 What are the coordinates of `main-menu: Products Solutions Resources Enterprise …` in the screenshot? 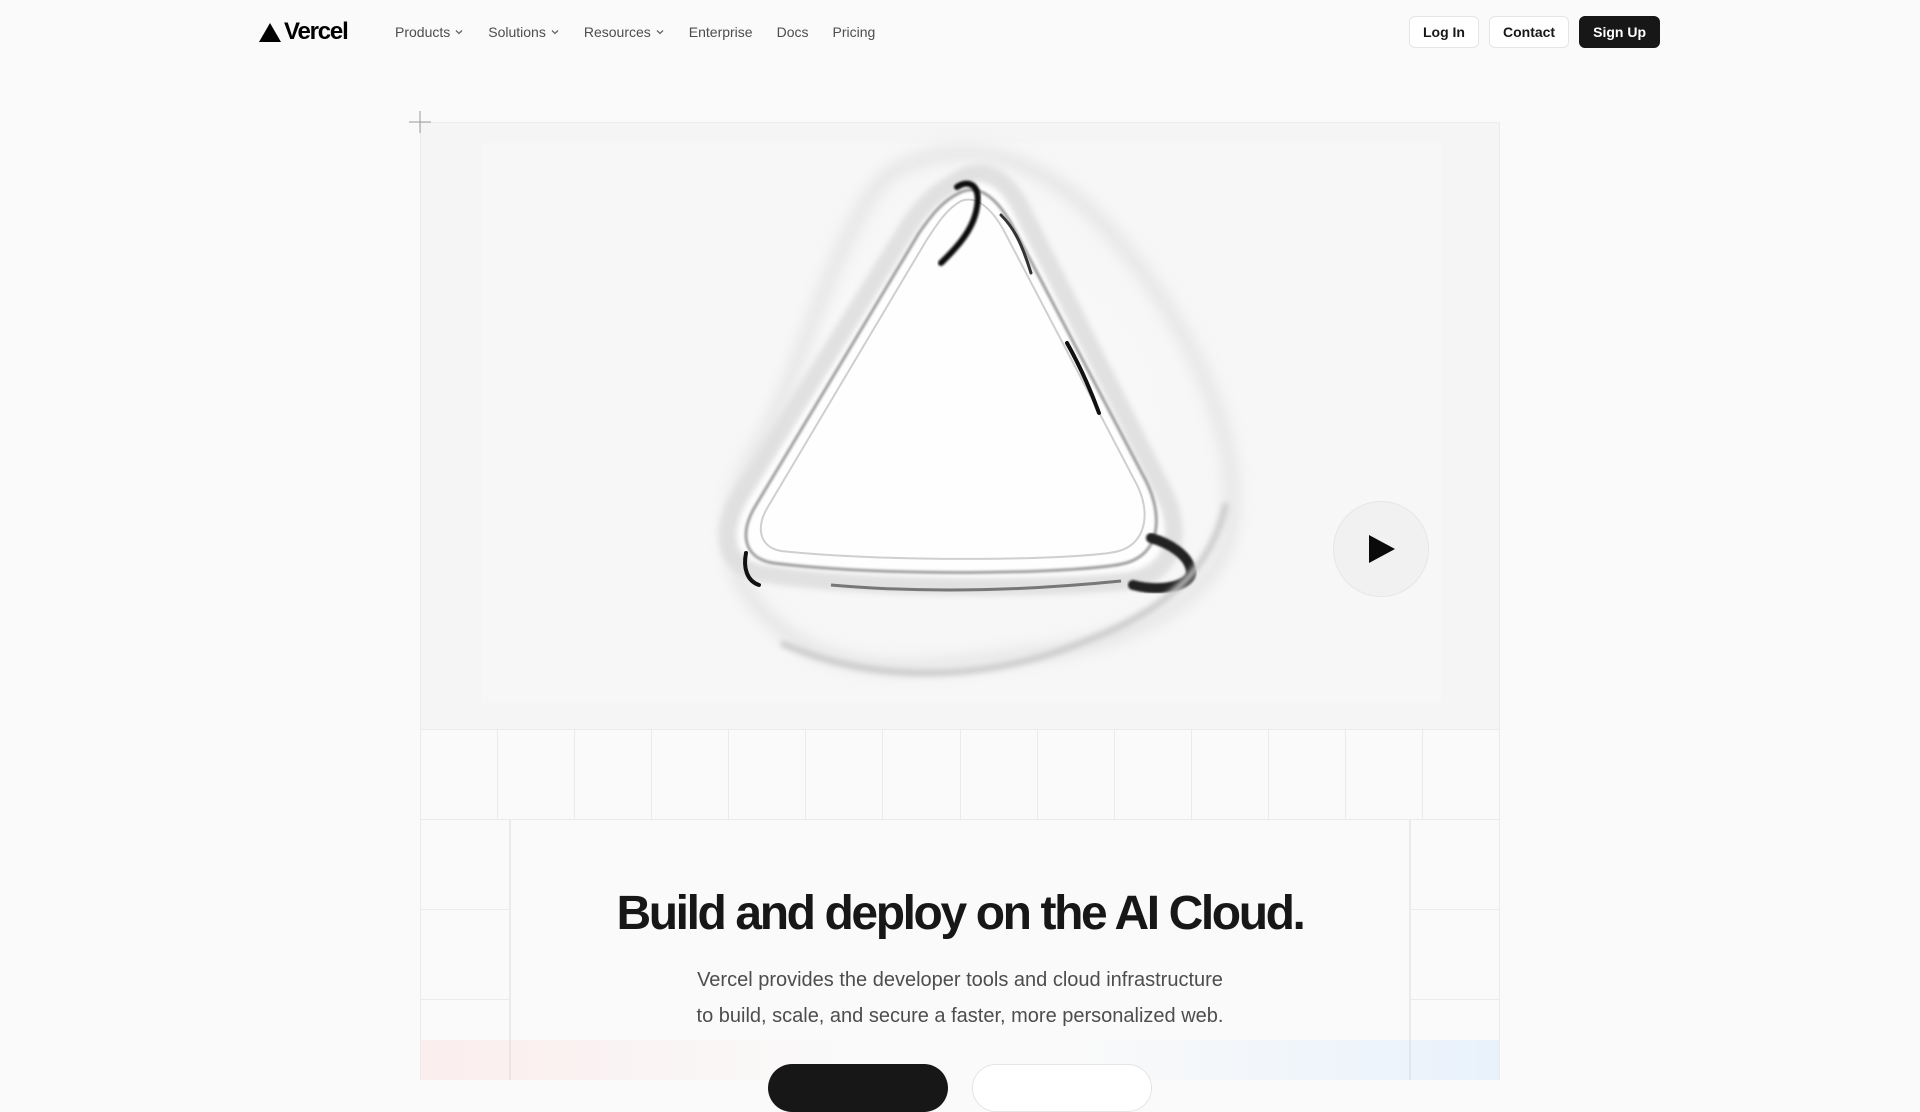 It's located at (641, 32).